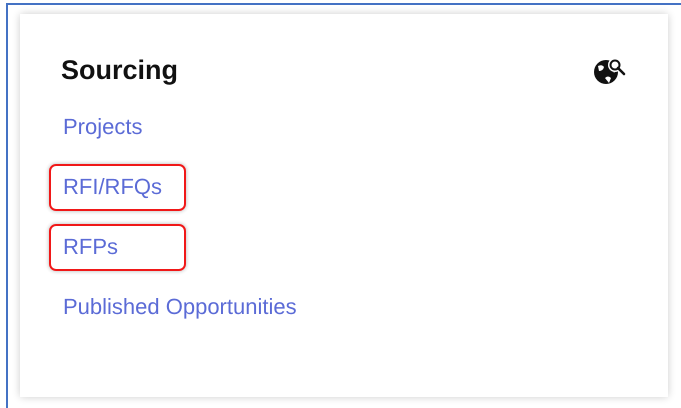 This screenshot has width=681, height=408. Describe the element at coordinates (119, 70) in the screenshot. I see `card-title: Sourcing` at that location.